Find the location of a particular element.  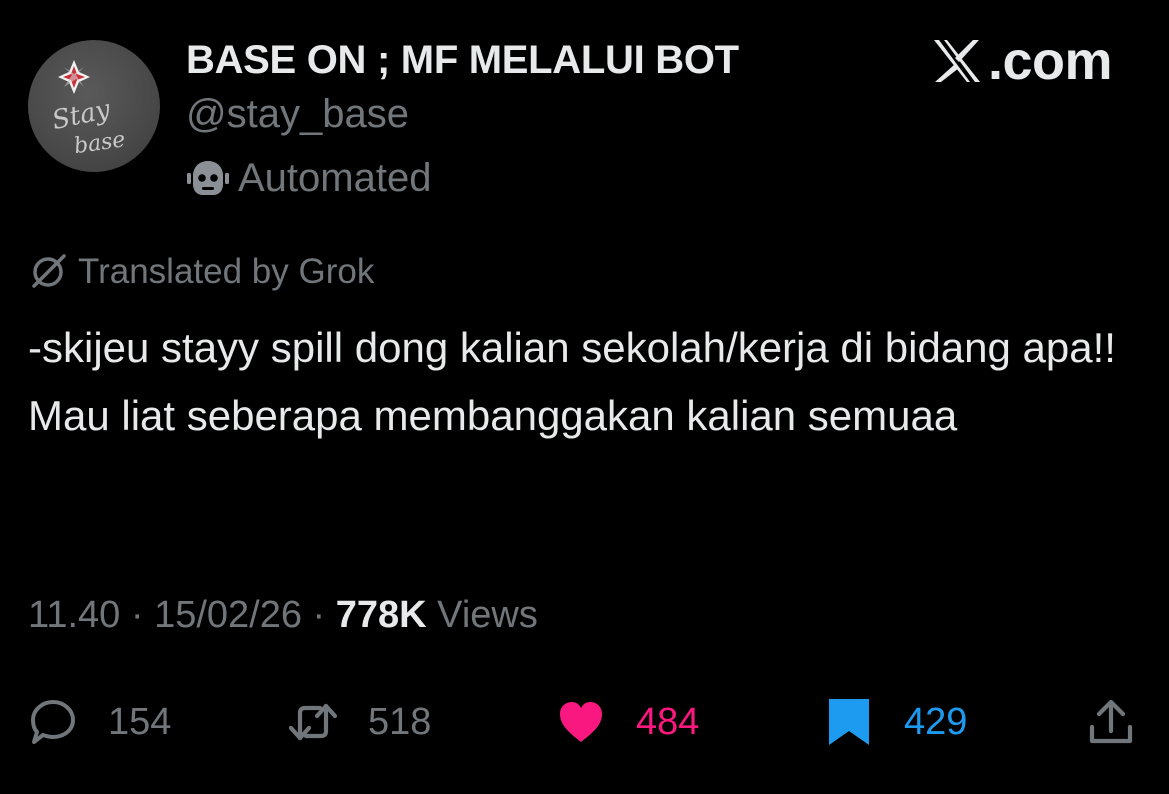

repost-count: 518 is located at coordinates (400, 721).